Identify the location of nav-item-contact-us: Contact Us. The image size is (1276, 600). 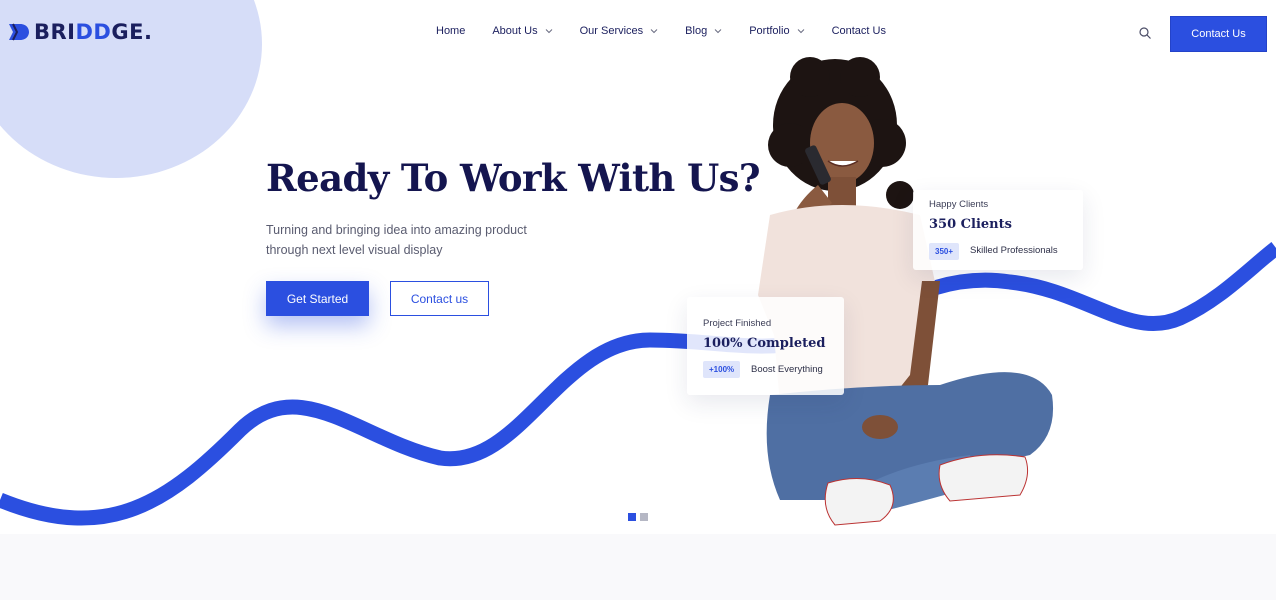
(859, 31).